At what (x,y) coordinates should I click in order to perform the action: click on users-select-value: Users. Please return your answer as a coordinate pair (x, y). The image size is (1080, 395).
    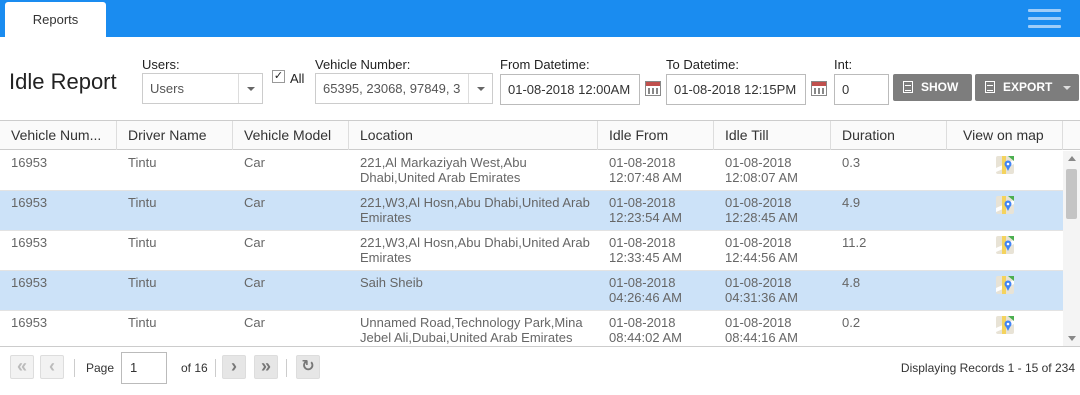
    Looking at the image, I should click on (167, 88).